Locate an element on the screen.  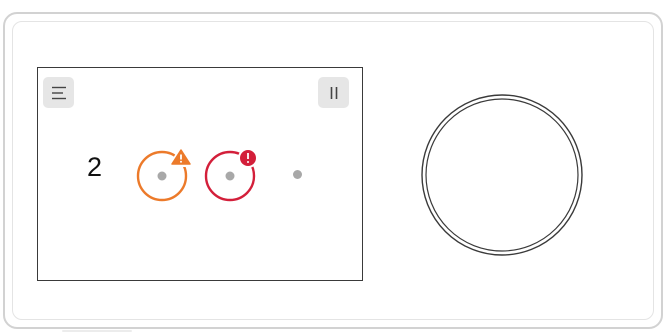
pause-icon is located at coordinates (333, 92).